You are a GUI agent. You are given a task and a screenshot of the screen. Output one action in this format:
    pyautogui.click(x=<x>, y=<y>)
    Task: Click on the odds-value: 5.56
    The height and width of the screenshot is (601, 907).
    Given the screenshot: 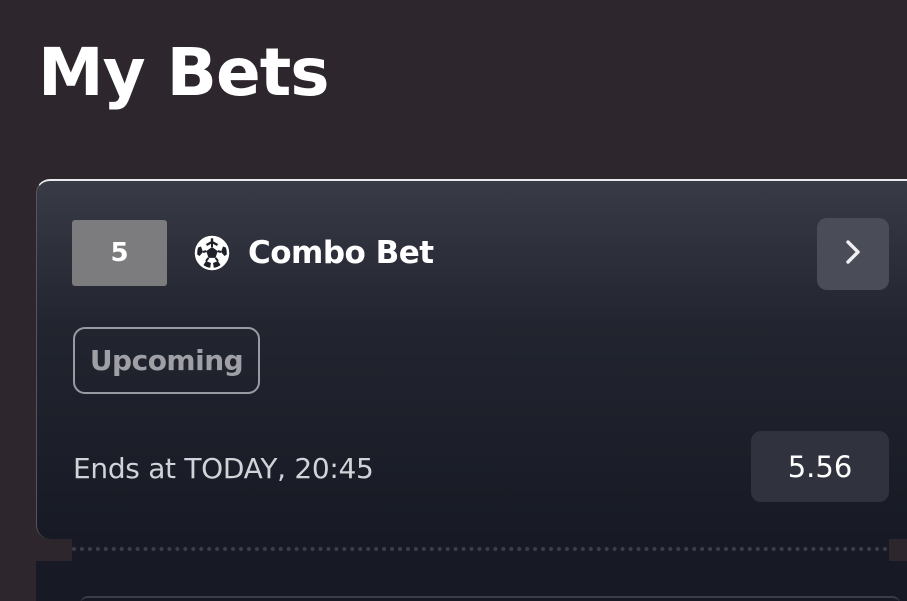 What is the action you would take?
    pyautogui.click(x=820, y=466)
    